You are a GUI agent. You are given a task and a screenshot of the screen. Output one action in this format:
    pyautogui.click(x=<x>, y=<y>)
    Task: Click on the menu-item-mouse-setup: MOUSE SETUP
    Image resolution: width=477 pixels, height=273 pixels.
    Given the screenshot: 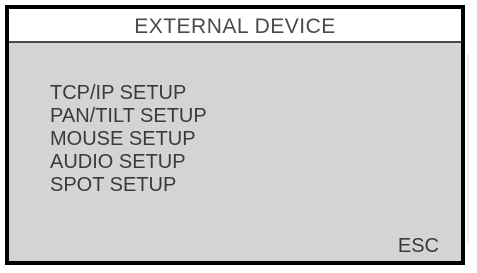 What is the action you would take?
    pyautogui.click(x=128, y=139)
    